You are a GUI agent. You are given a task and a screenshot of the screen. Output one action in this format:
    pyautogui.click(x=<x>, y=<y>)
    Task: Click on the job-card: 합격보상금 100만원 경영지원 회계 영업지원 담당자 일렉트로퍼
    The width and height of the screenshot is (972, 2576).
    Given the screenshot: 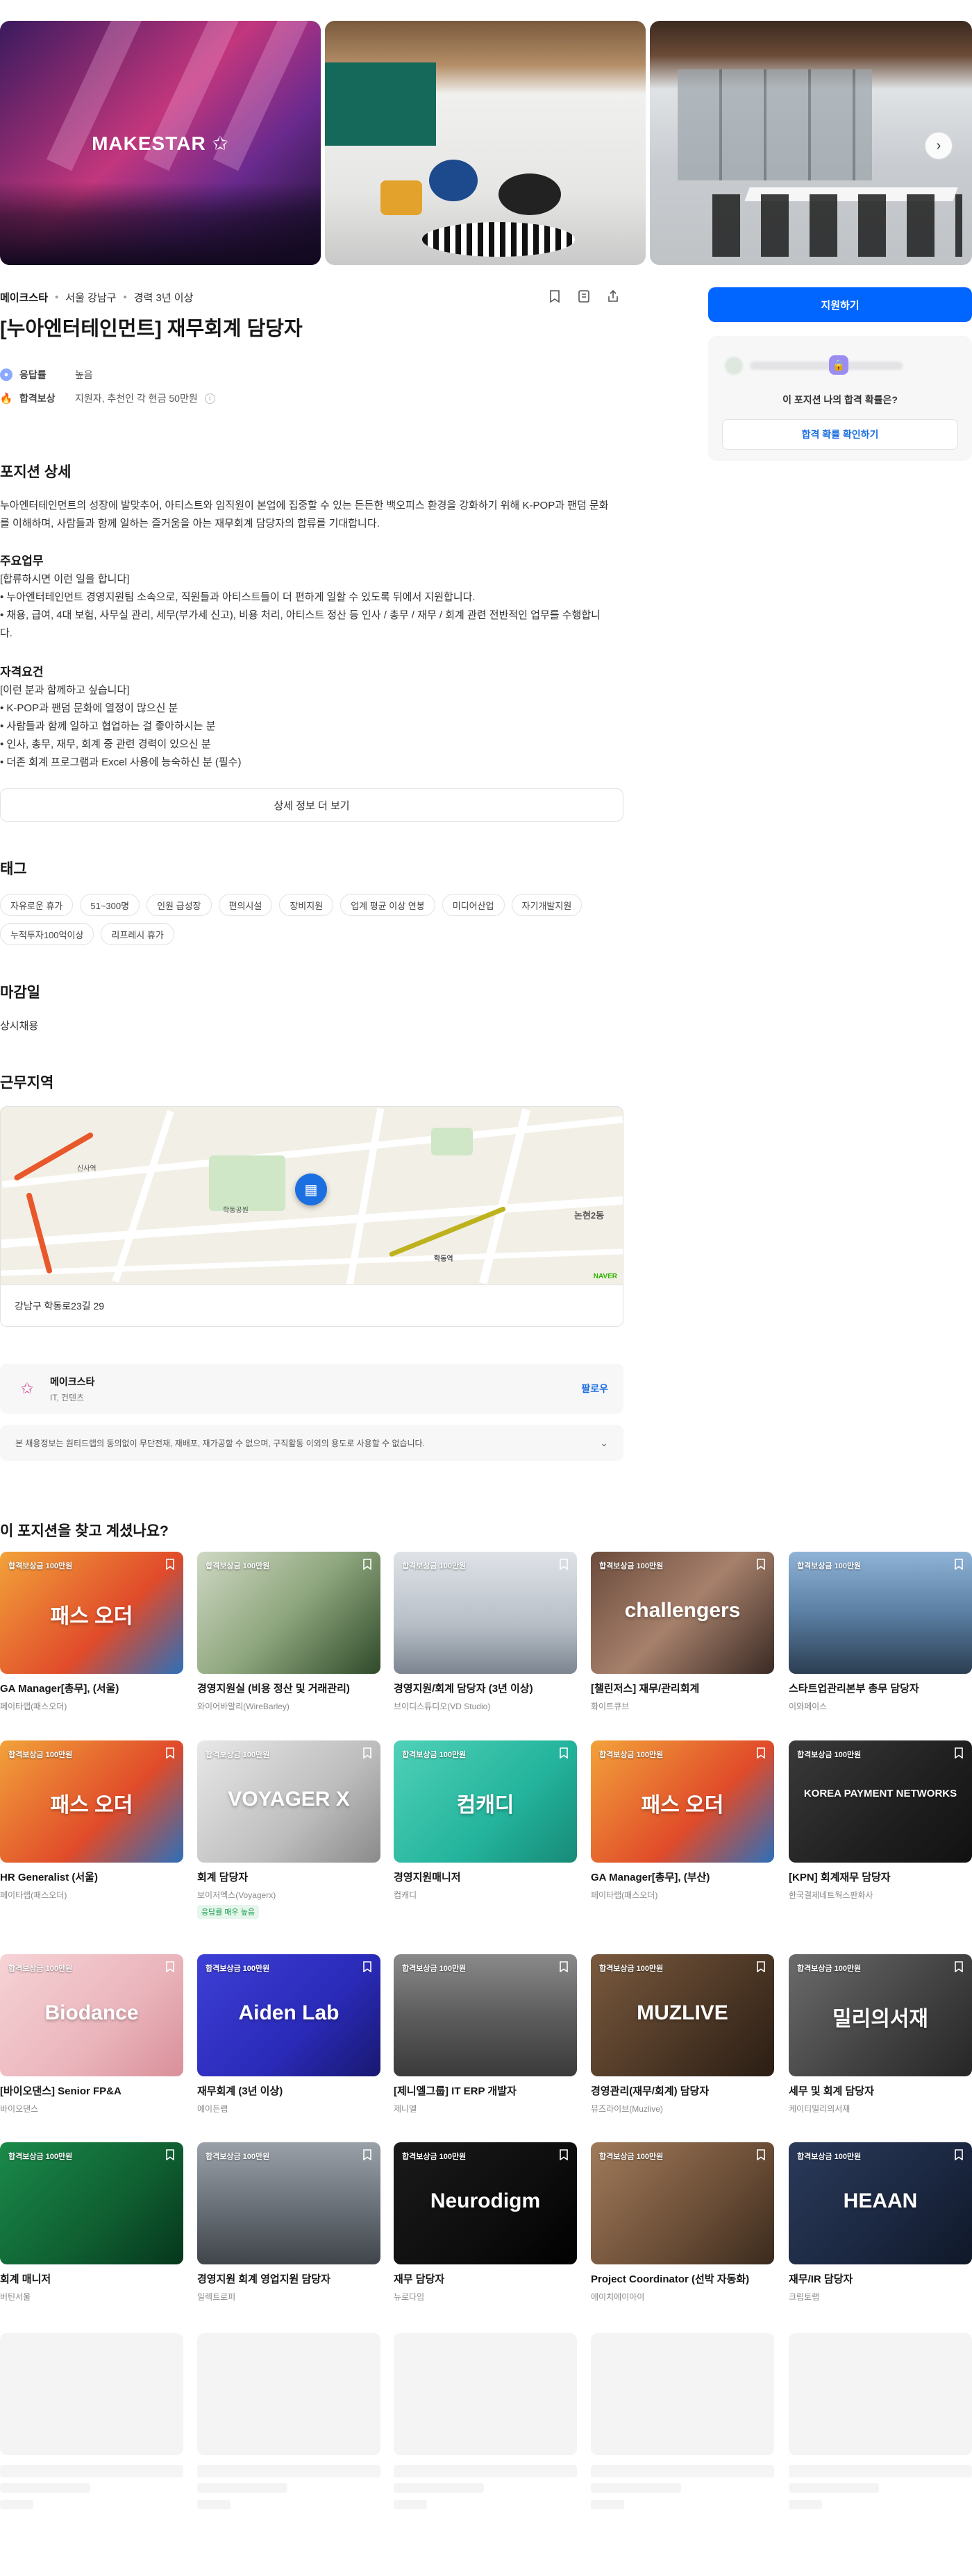 What is the action you would take?
    pyautogui.click(x=288, y=2222)
    